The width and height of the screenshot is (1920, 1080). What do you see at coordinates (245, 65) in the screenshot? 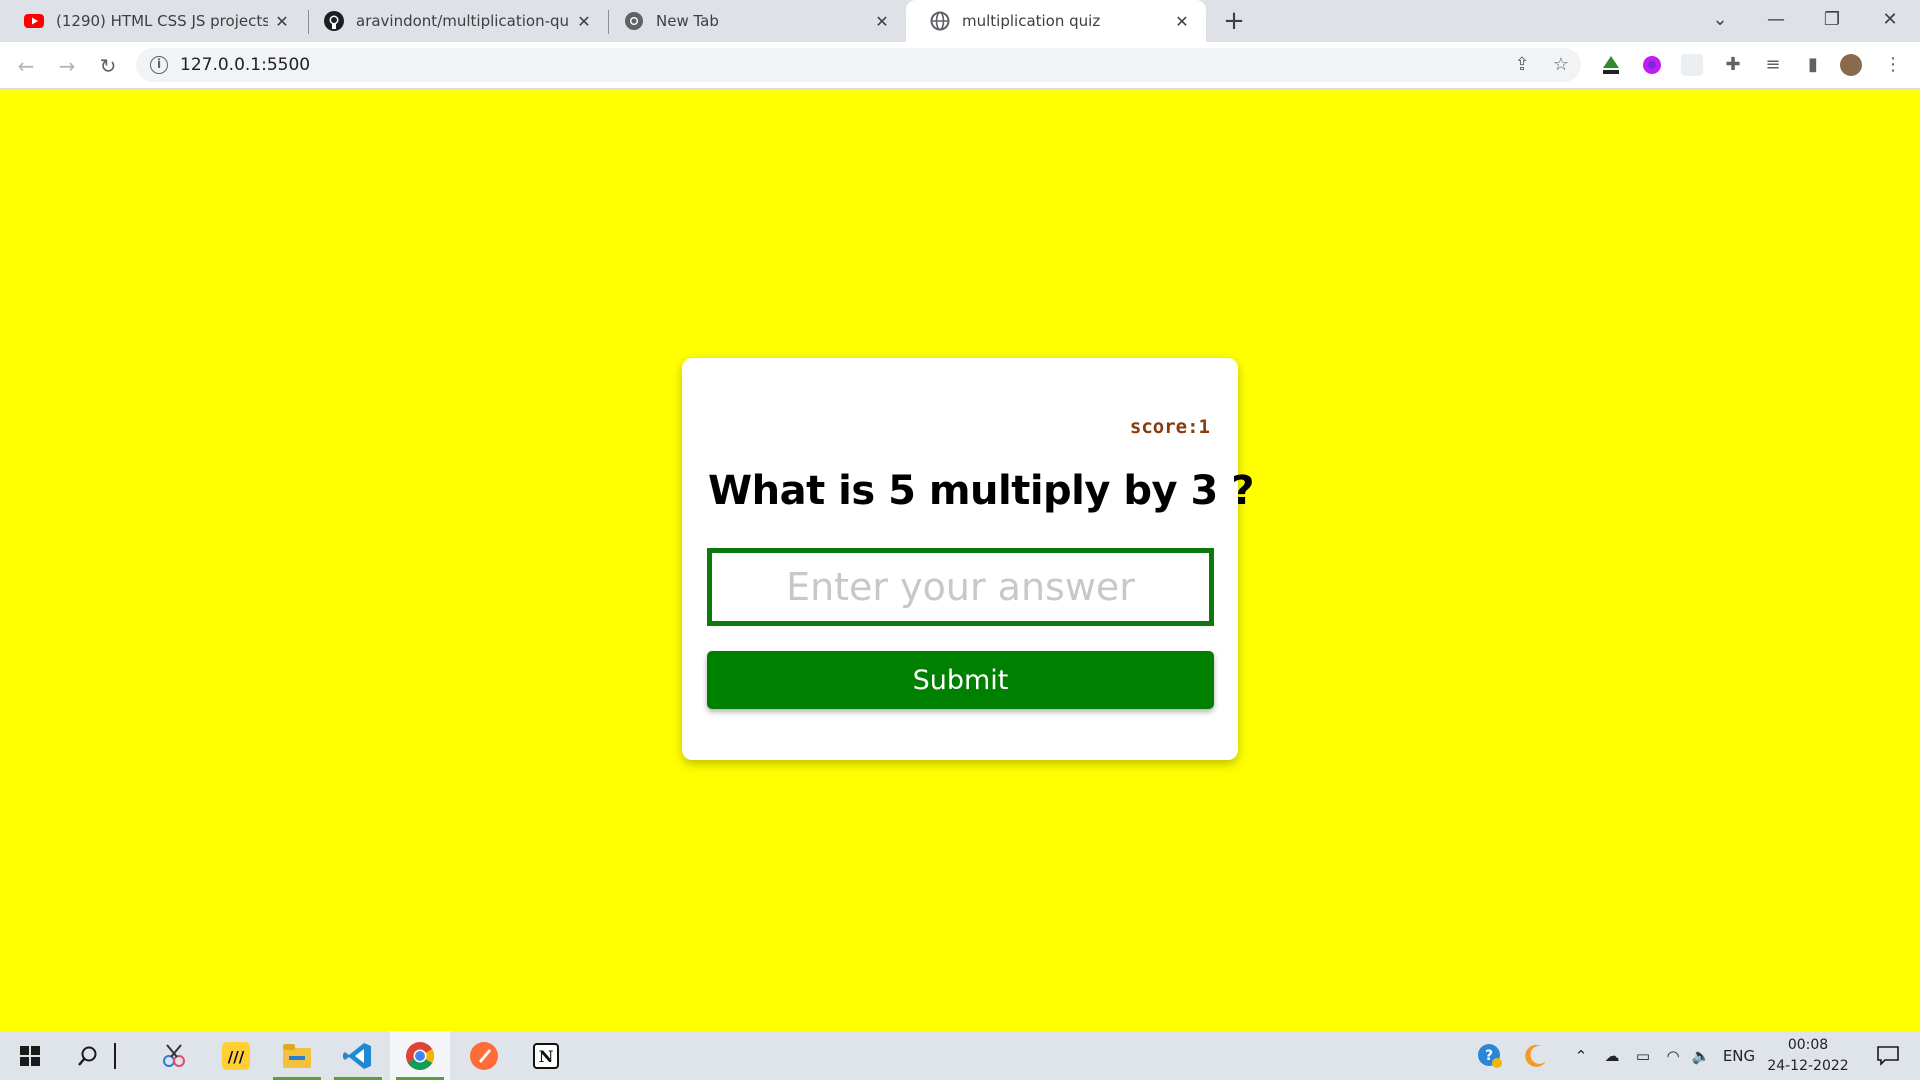
I see `address-url: 127.0.0.1:5500` at bounding box center [245, 65].